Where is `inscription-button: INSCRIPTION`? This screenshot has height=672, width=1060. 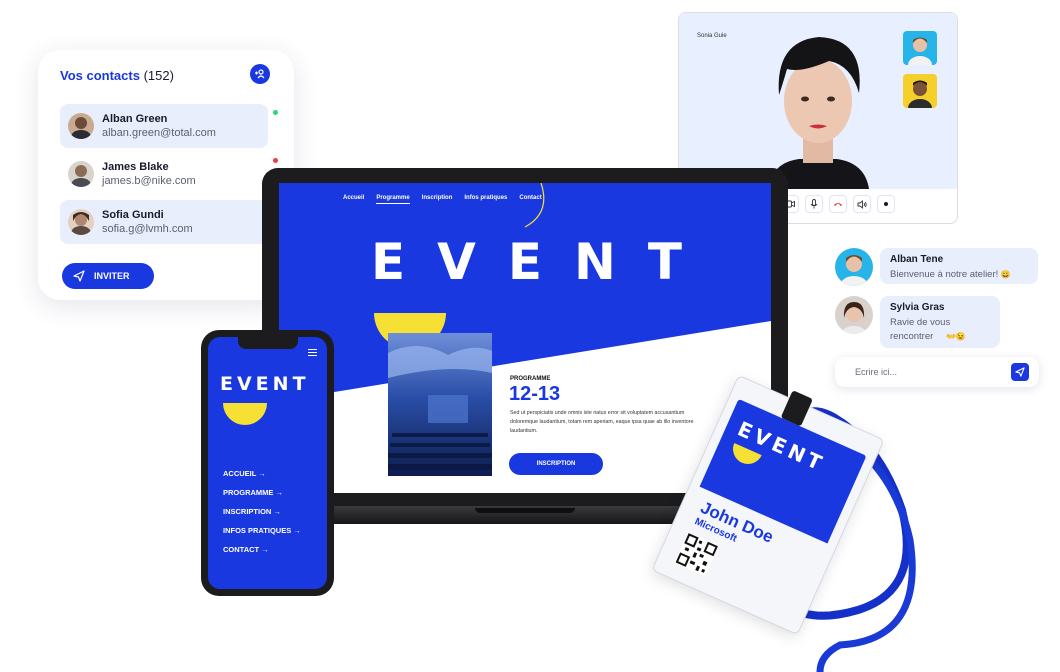
inscription-button: INSCRIPTION is located at coordinates (556, 464).